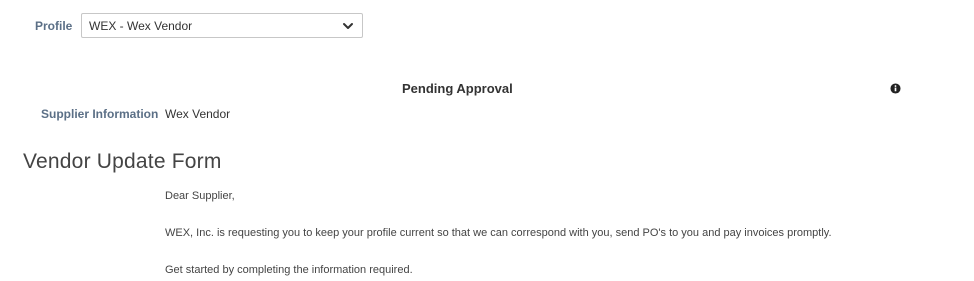  I want to click on supplier-information-label: Supplier Information, so click(100, 114).